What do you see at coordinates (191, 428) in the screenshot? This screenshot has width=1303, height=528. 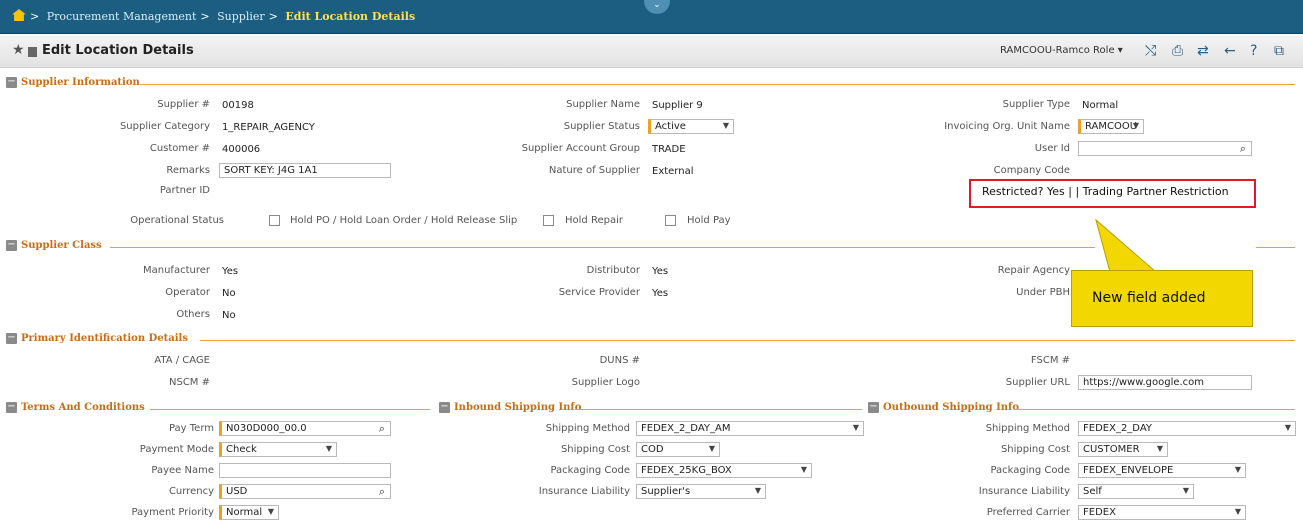 I see `pay-term-label: Pay Term` at bounding box center [191, 428].